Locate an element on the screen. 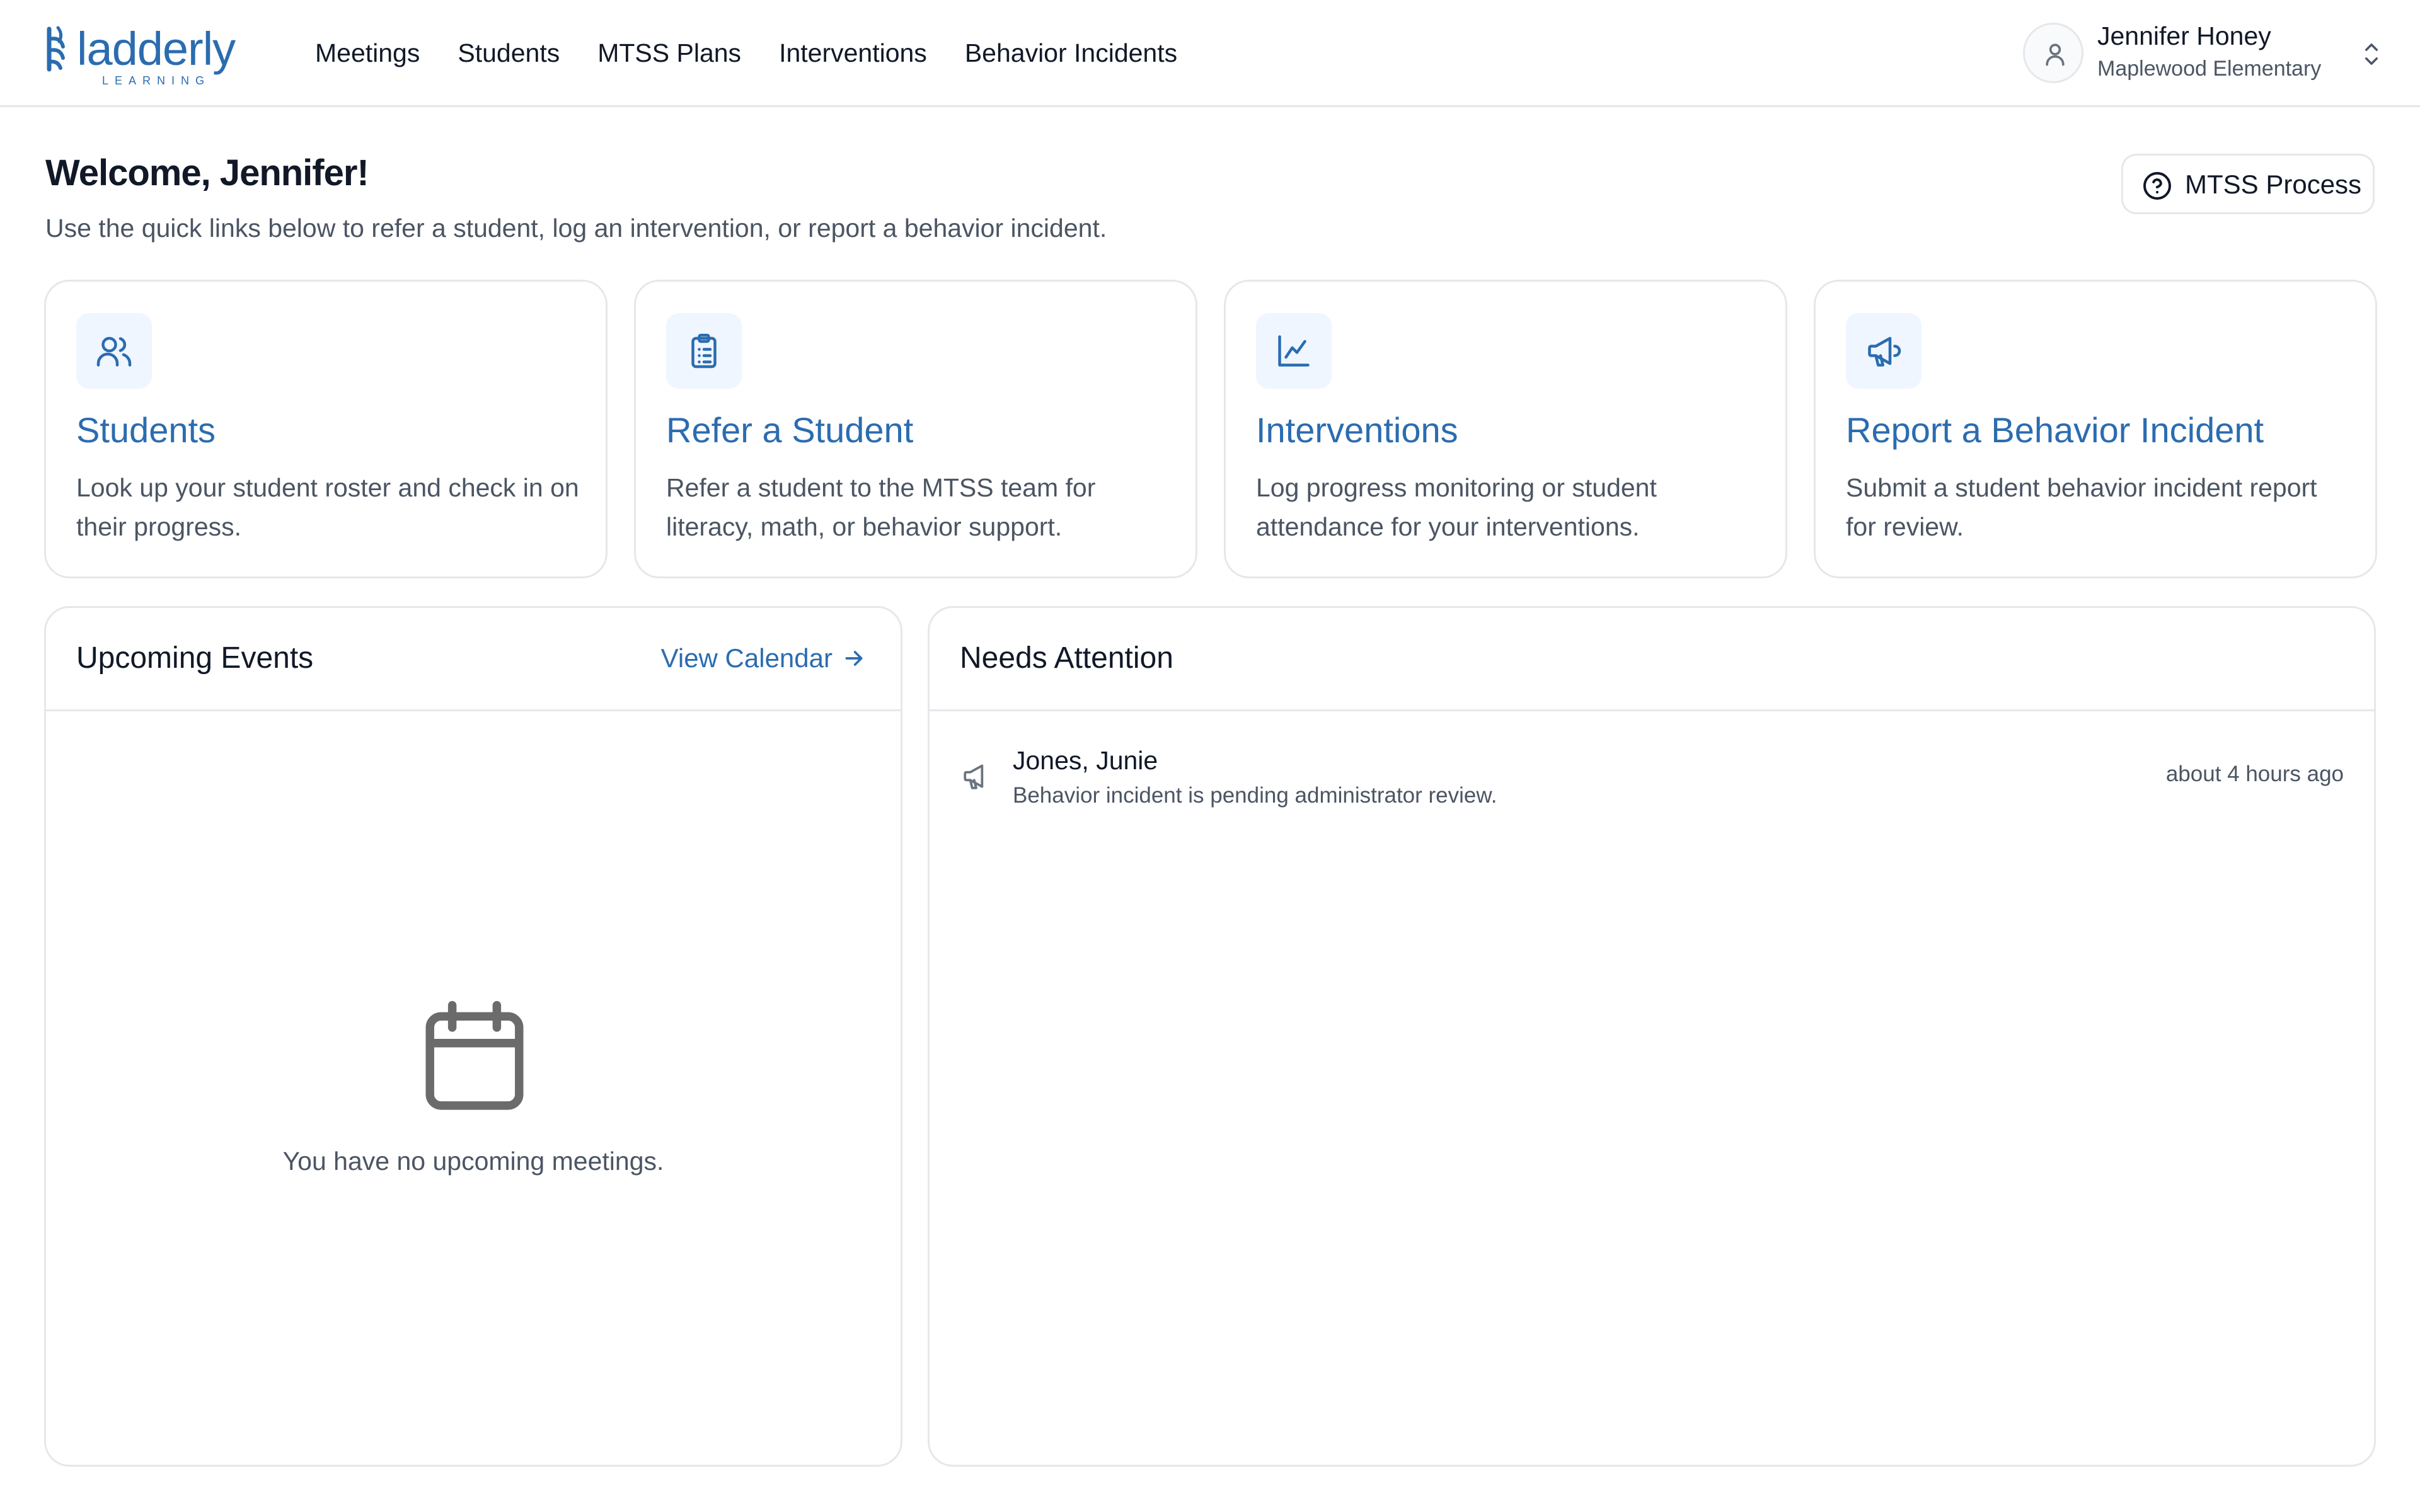 This screenshot has height=1512, width=2420. attention-student-name: Jones, Junie is located at coordinates (1086, 760).